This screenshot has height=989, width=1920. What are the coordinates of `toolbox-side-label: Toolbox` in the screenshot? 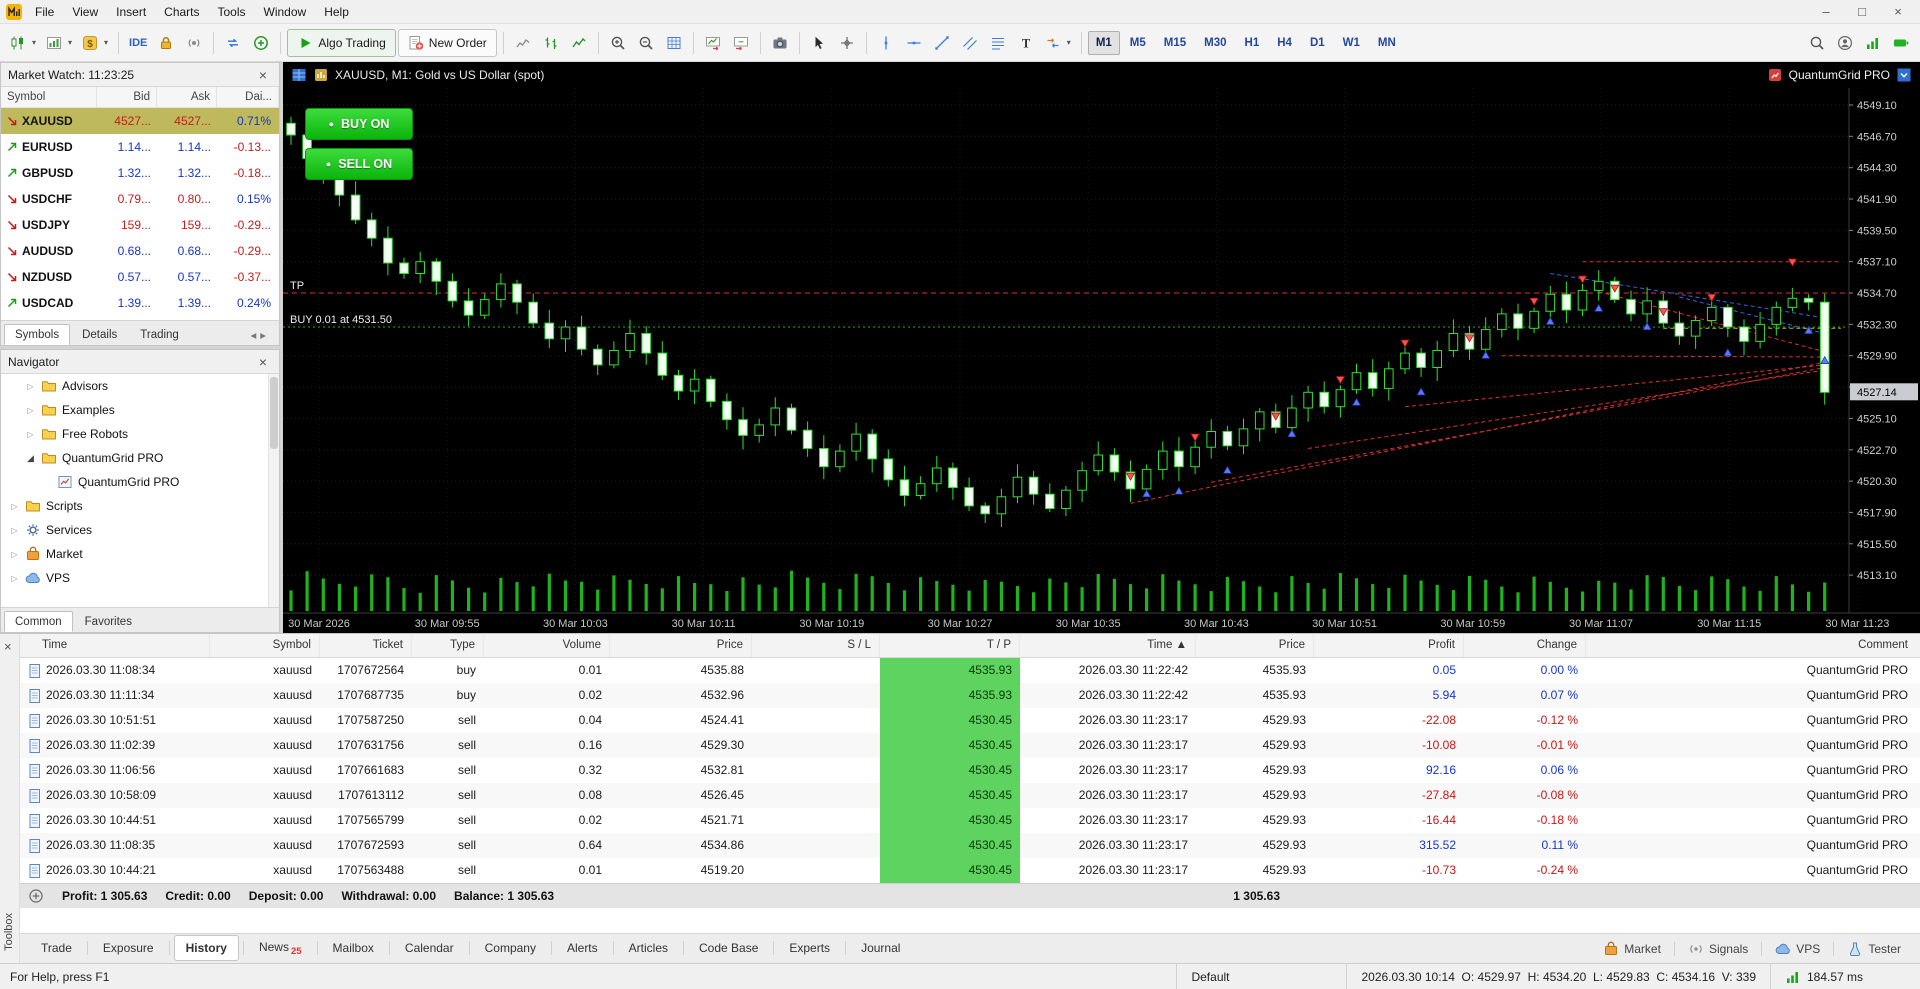 It's located at (9, 932).